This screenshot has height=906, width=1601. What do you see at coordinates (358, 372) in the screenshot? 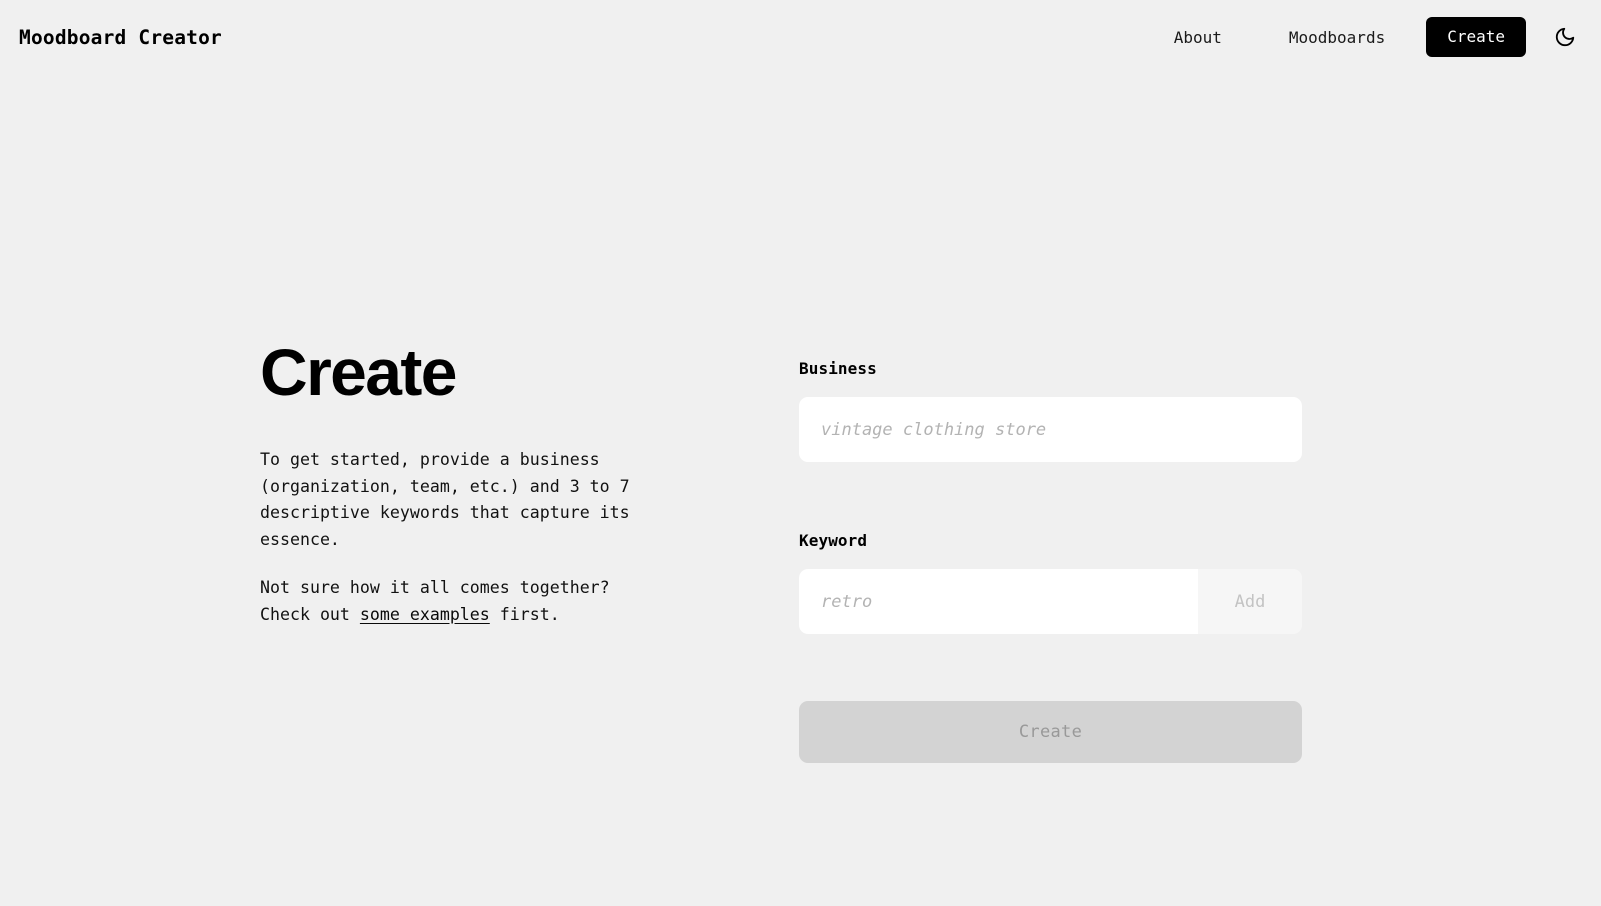
I see `page-title: Create` at bounding box center [358, 372].